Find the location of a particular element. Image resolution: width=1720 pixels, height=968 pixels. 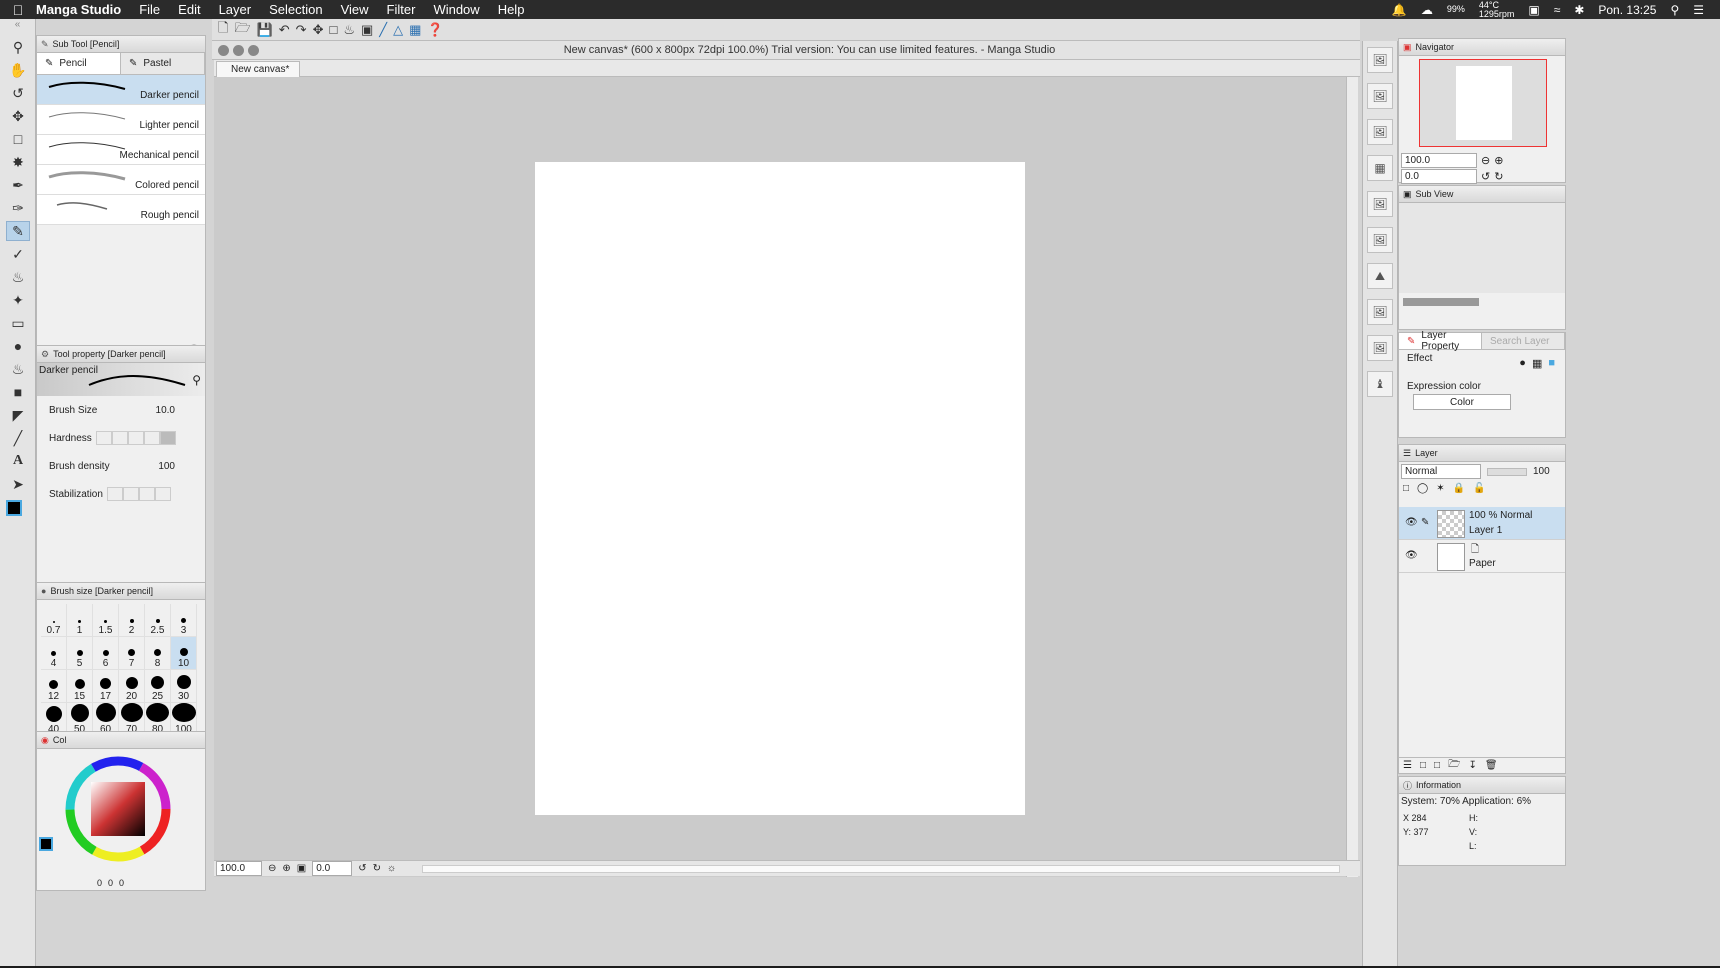

fit-window-icon: ▣ is located at coordinates (301, 868).